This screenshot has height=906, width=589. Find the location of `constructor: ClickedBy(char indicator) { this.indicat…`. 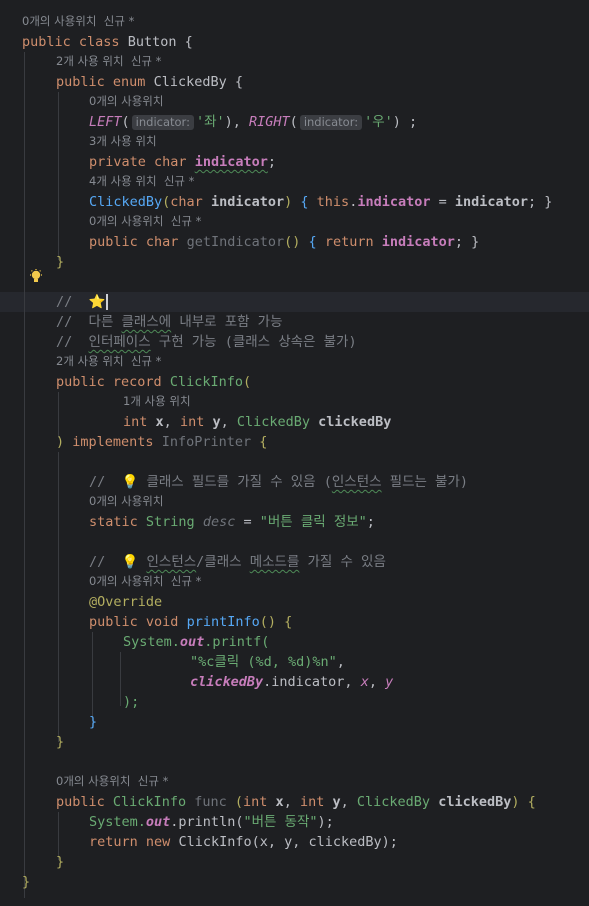

constructor: ClickedBy(char indicator) { this.indicat… is located at coordinates (321, 202).